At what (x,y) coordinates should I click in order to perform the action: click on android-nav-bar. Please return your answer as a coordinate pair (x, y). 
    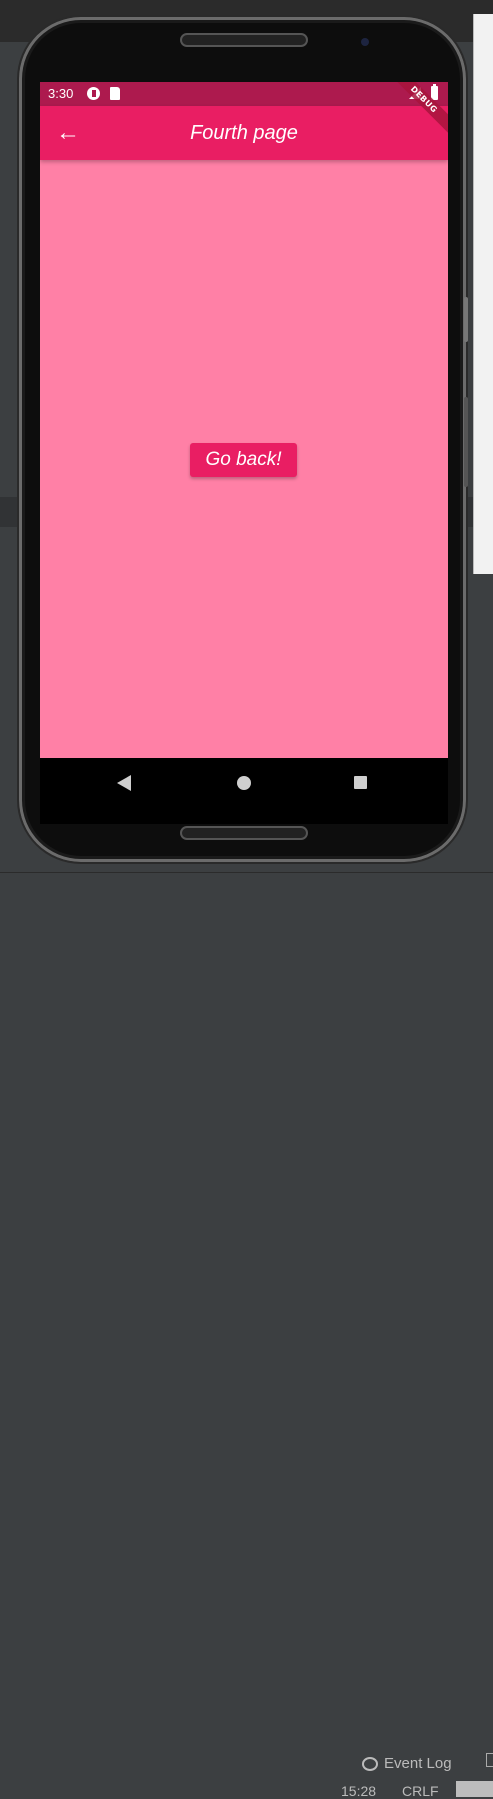
    Looking at the image, I should click on (244, 791).